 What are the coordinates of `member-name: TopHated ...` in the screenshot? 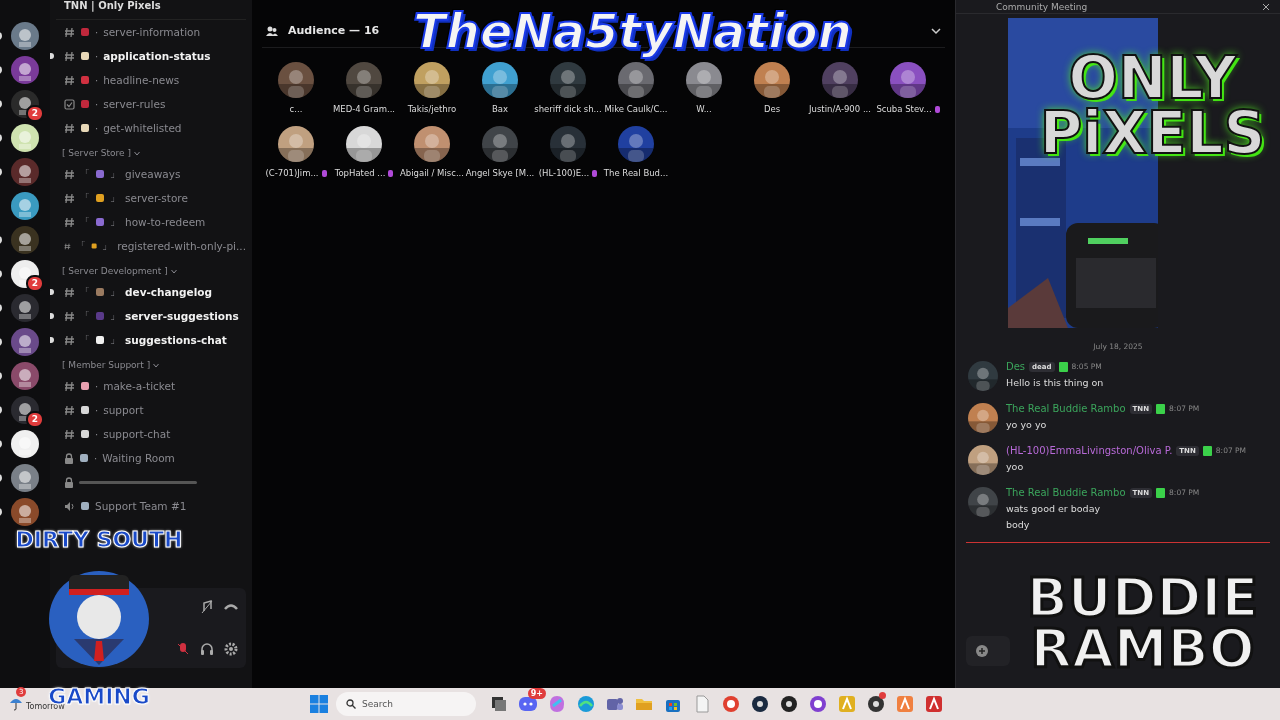 It's located at (364, 173).